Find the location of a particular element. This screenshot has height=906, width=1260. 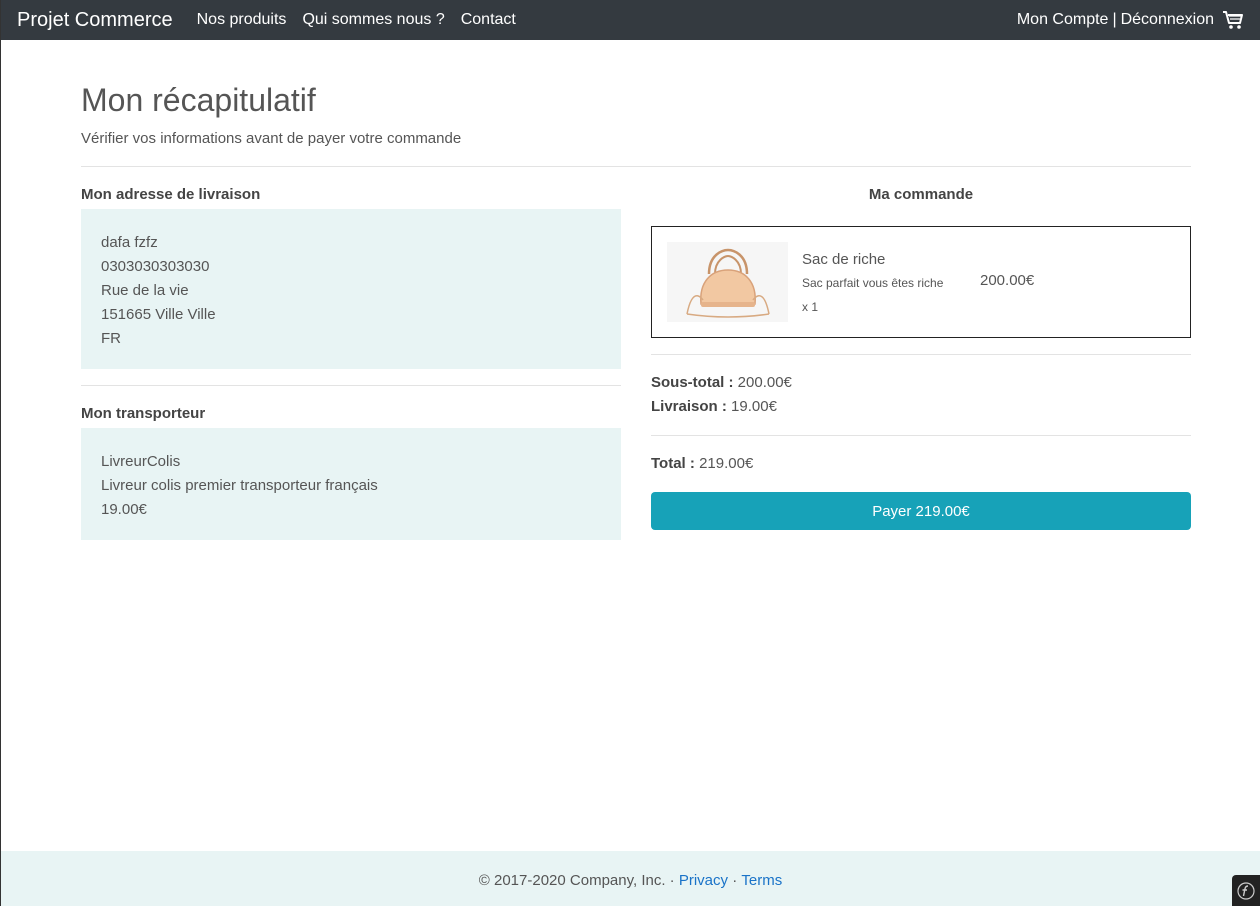

pay-button: Payer 219.00€ is located at coordinates (921, 511).